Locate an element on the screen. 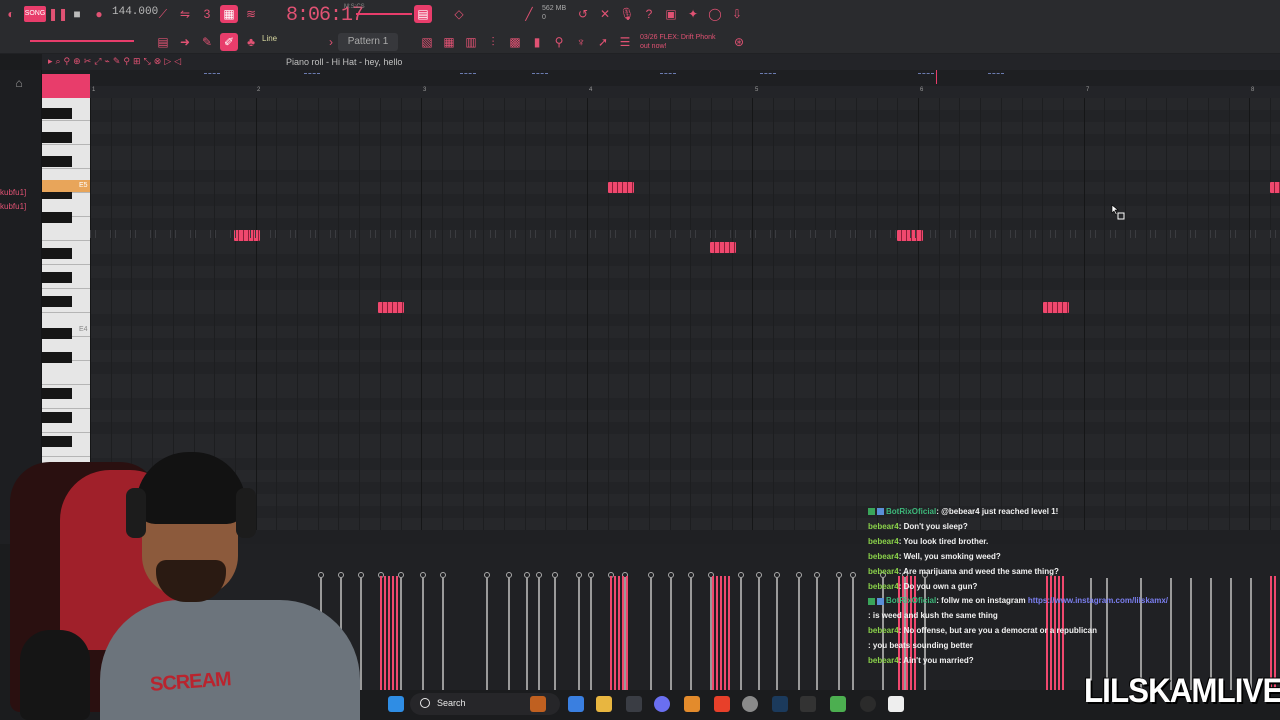  tools-icon: ♆ is located at coordinates (581, 42).